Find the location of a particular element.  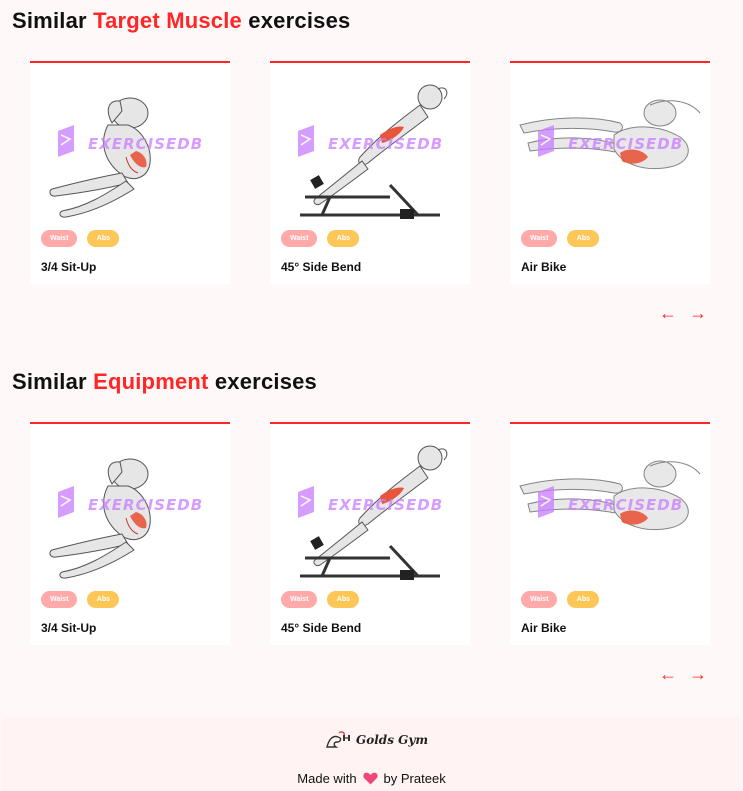

footer-logo: Golds Gym is located at coordinates (376, 740).